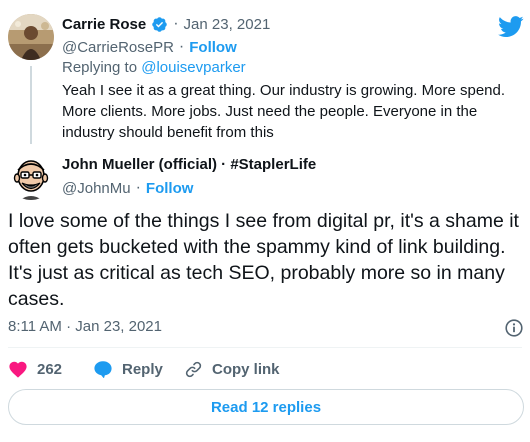  What do you see at coordinates (265, 347) in the screenshot?
I see `divider` at bounding box center [265, 347].